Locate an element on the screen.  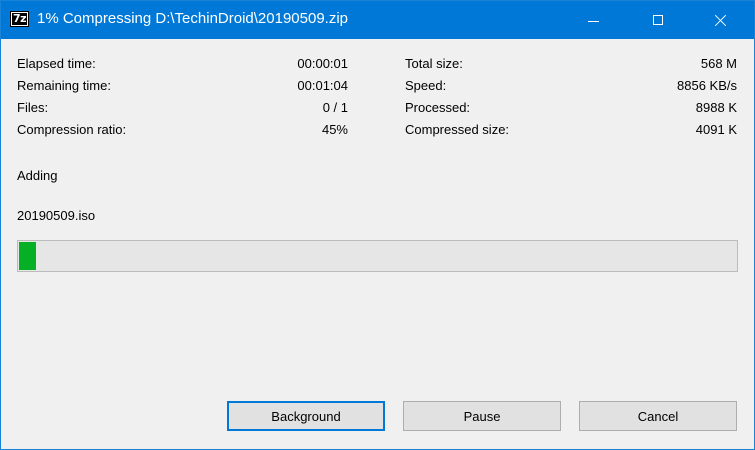
compressed-size-value: 4091 K is located at coordinates (716, 129).